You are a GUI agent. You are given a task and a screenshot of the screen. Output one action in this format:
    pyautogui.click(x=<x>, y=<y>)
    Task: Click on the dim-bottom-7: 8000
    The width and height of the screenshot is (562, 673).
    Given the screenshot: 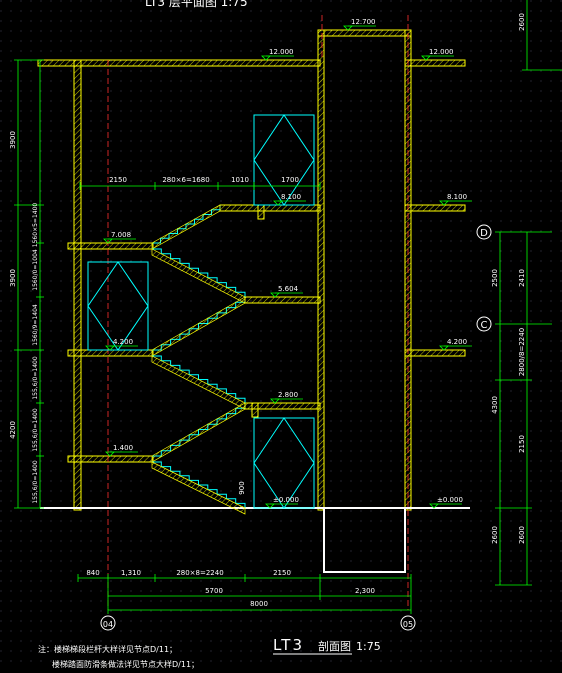 What is the action you would take?
    pyautogui.click(x=259, y=604)
    